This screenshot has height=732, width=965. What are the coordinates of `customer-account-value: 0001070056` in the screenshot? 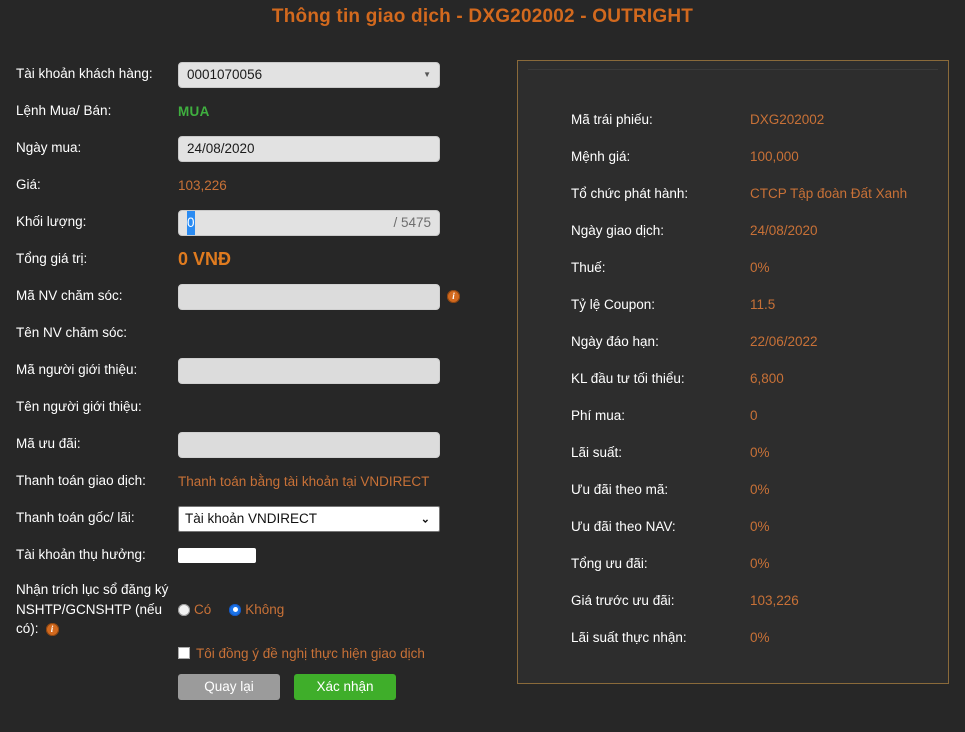 It's located at (225, 74).